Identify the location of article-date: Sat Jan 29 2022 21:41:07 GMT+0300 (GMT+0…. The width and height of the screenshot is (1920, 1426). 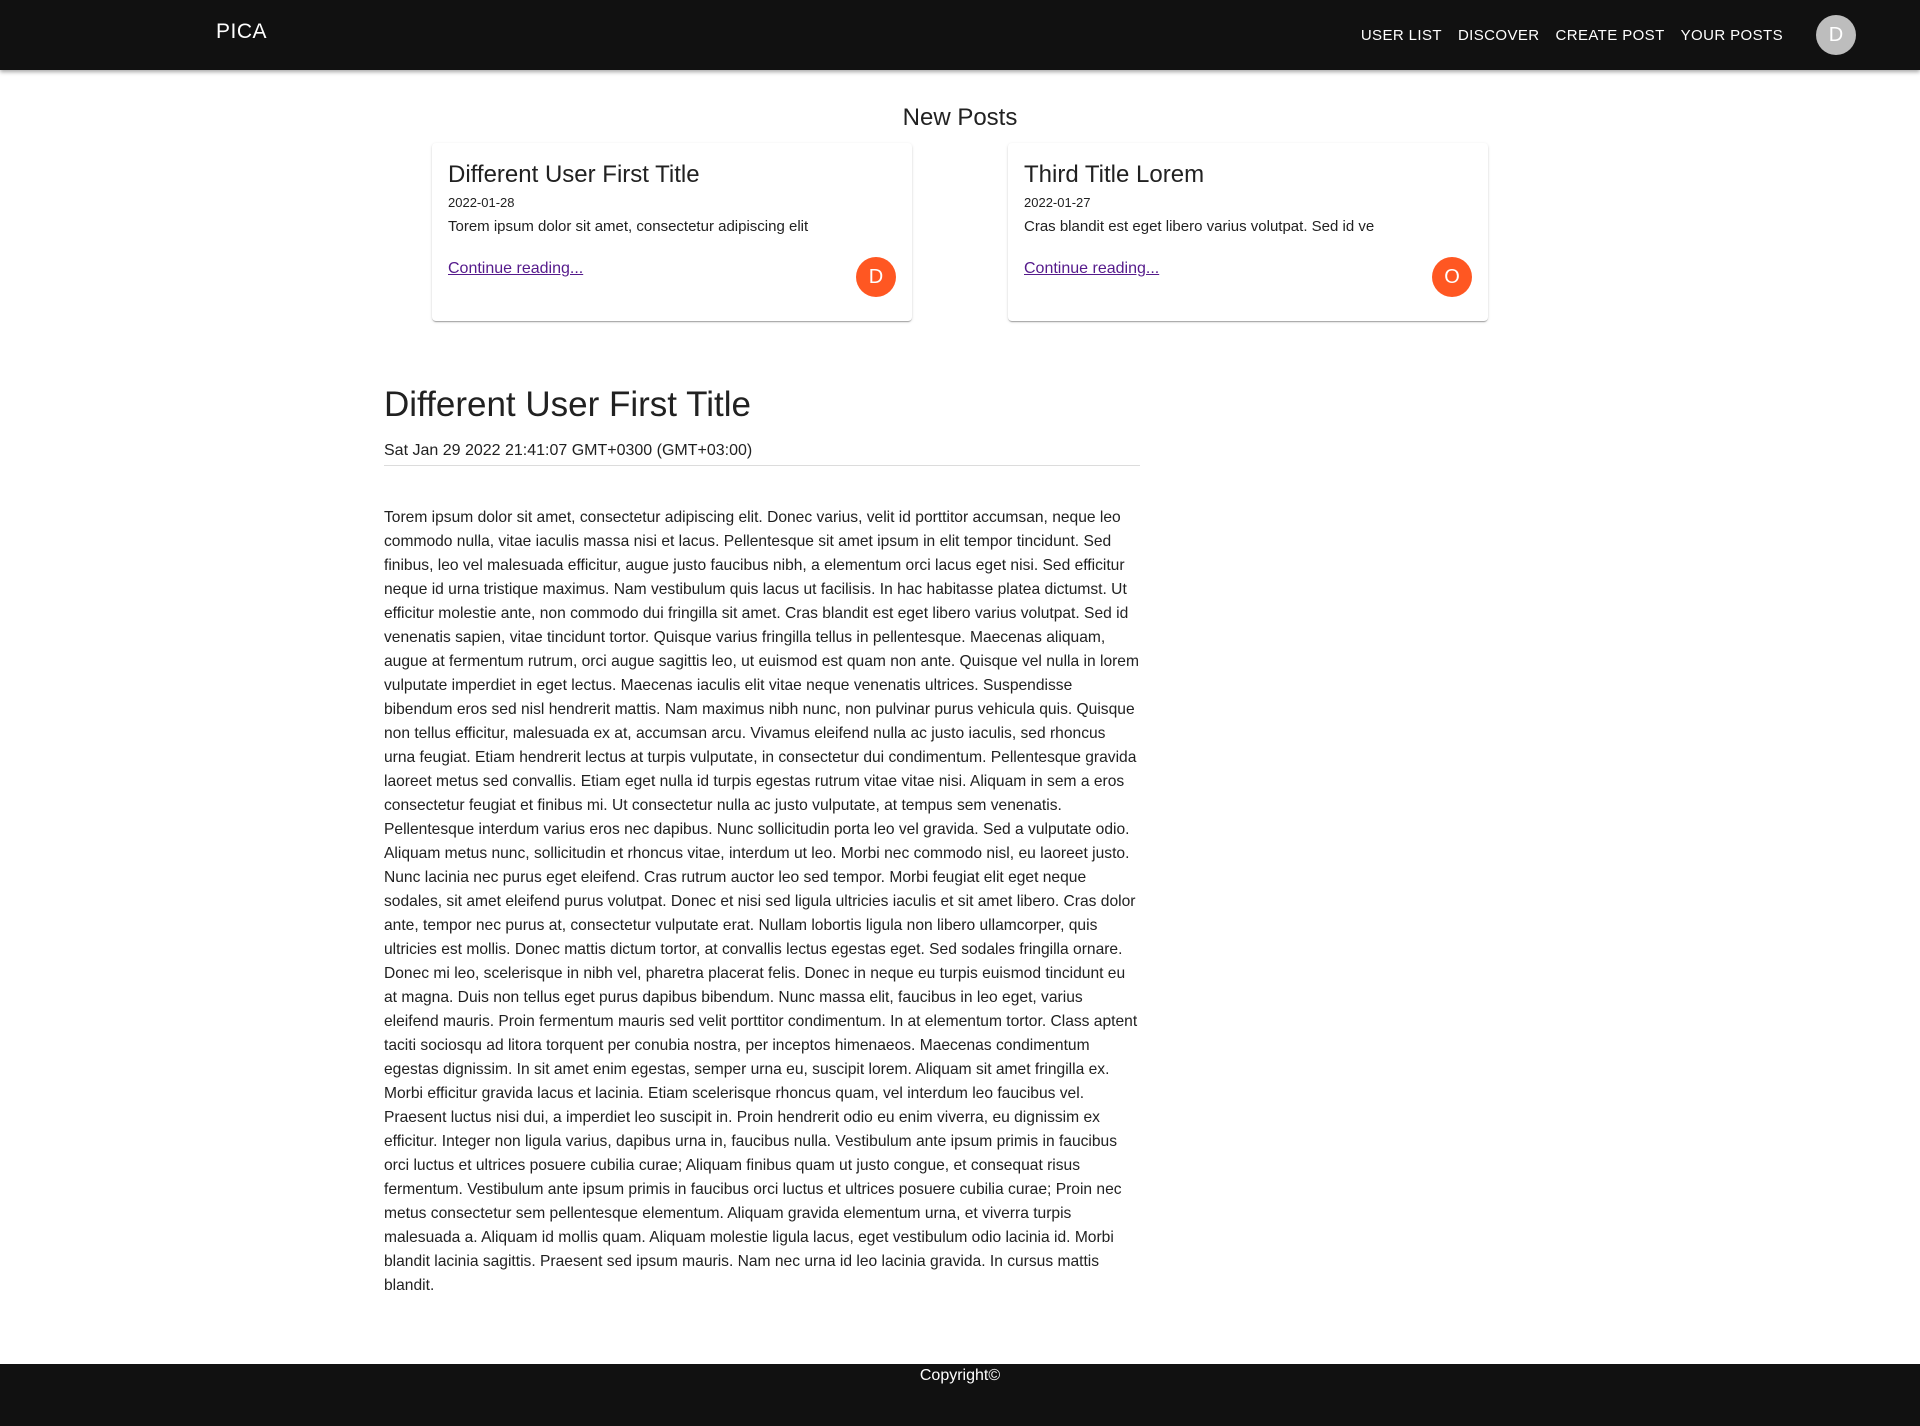
(762, 454).